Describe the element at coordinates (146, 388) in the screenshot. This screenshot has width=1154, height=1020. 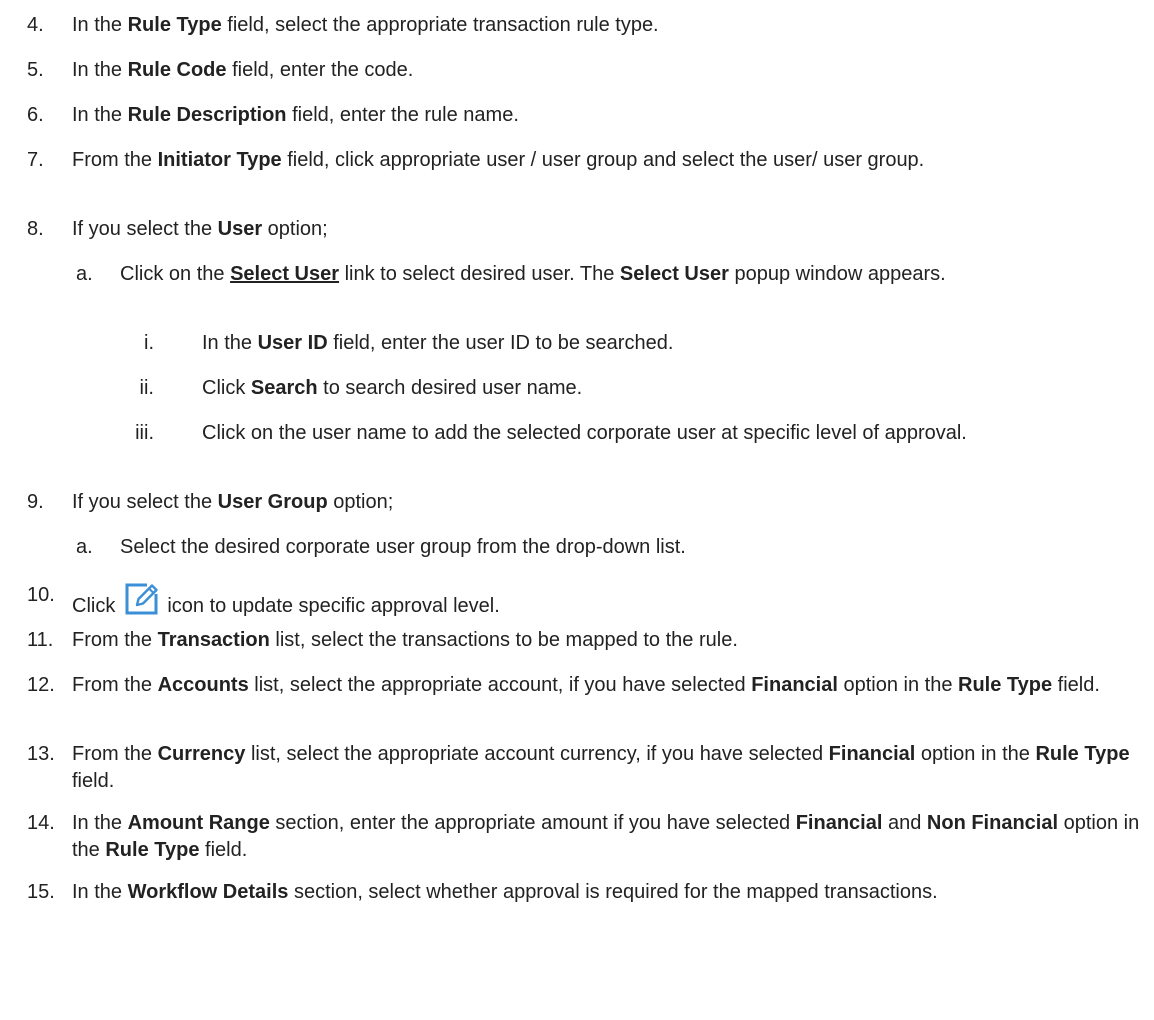
I see `step-number: ii.` at that location.